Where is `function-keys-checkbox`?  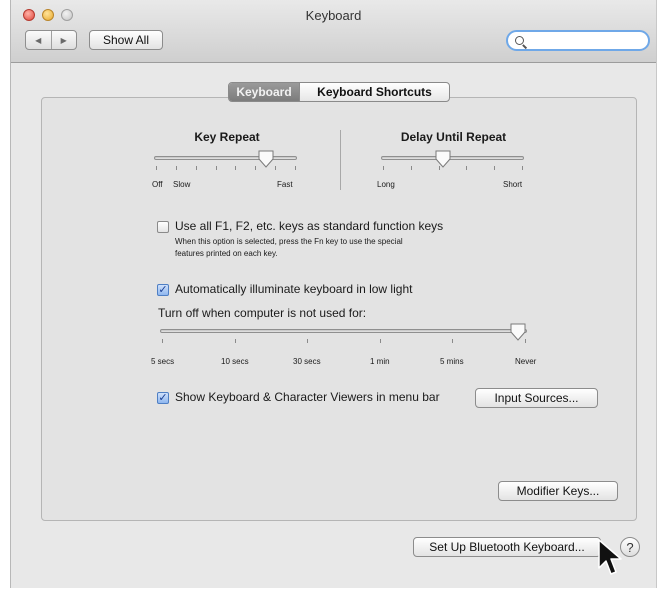 function-keys-checkbox is located at coordinates (163, 227).